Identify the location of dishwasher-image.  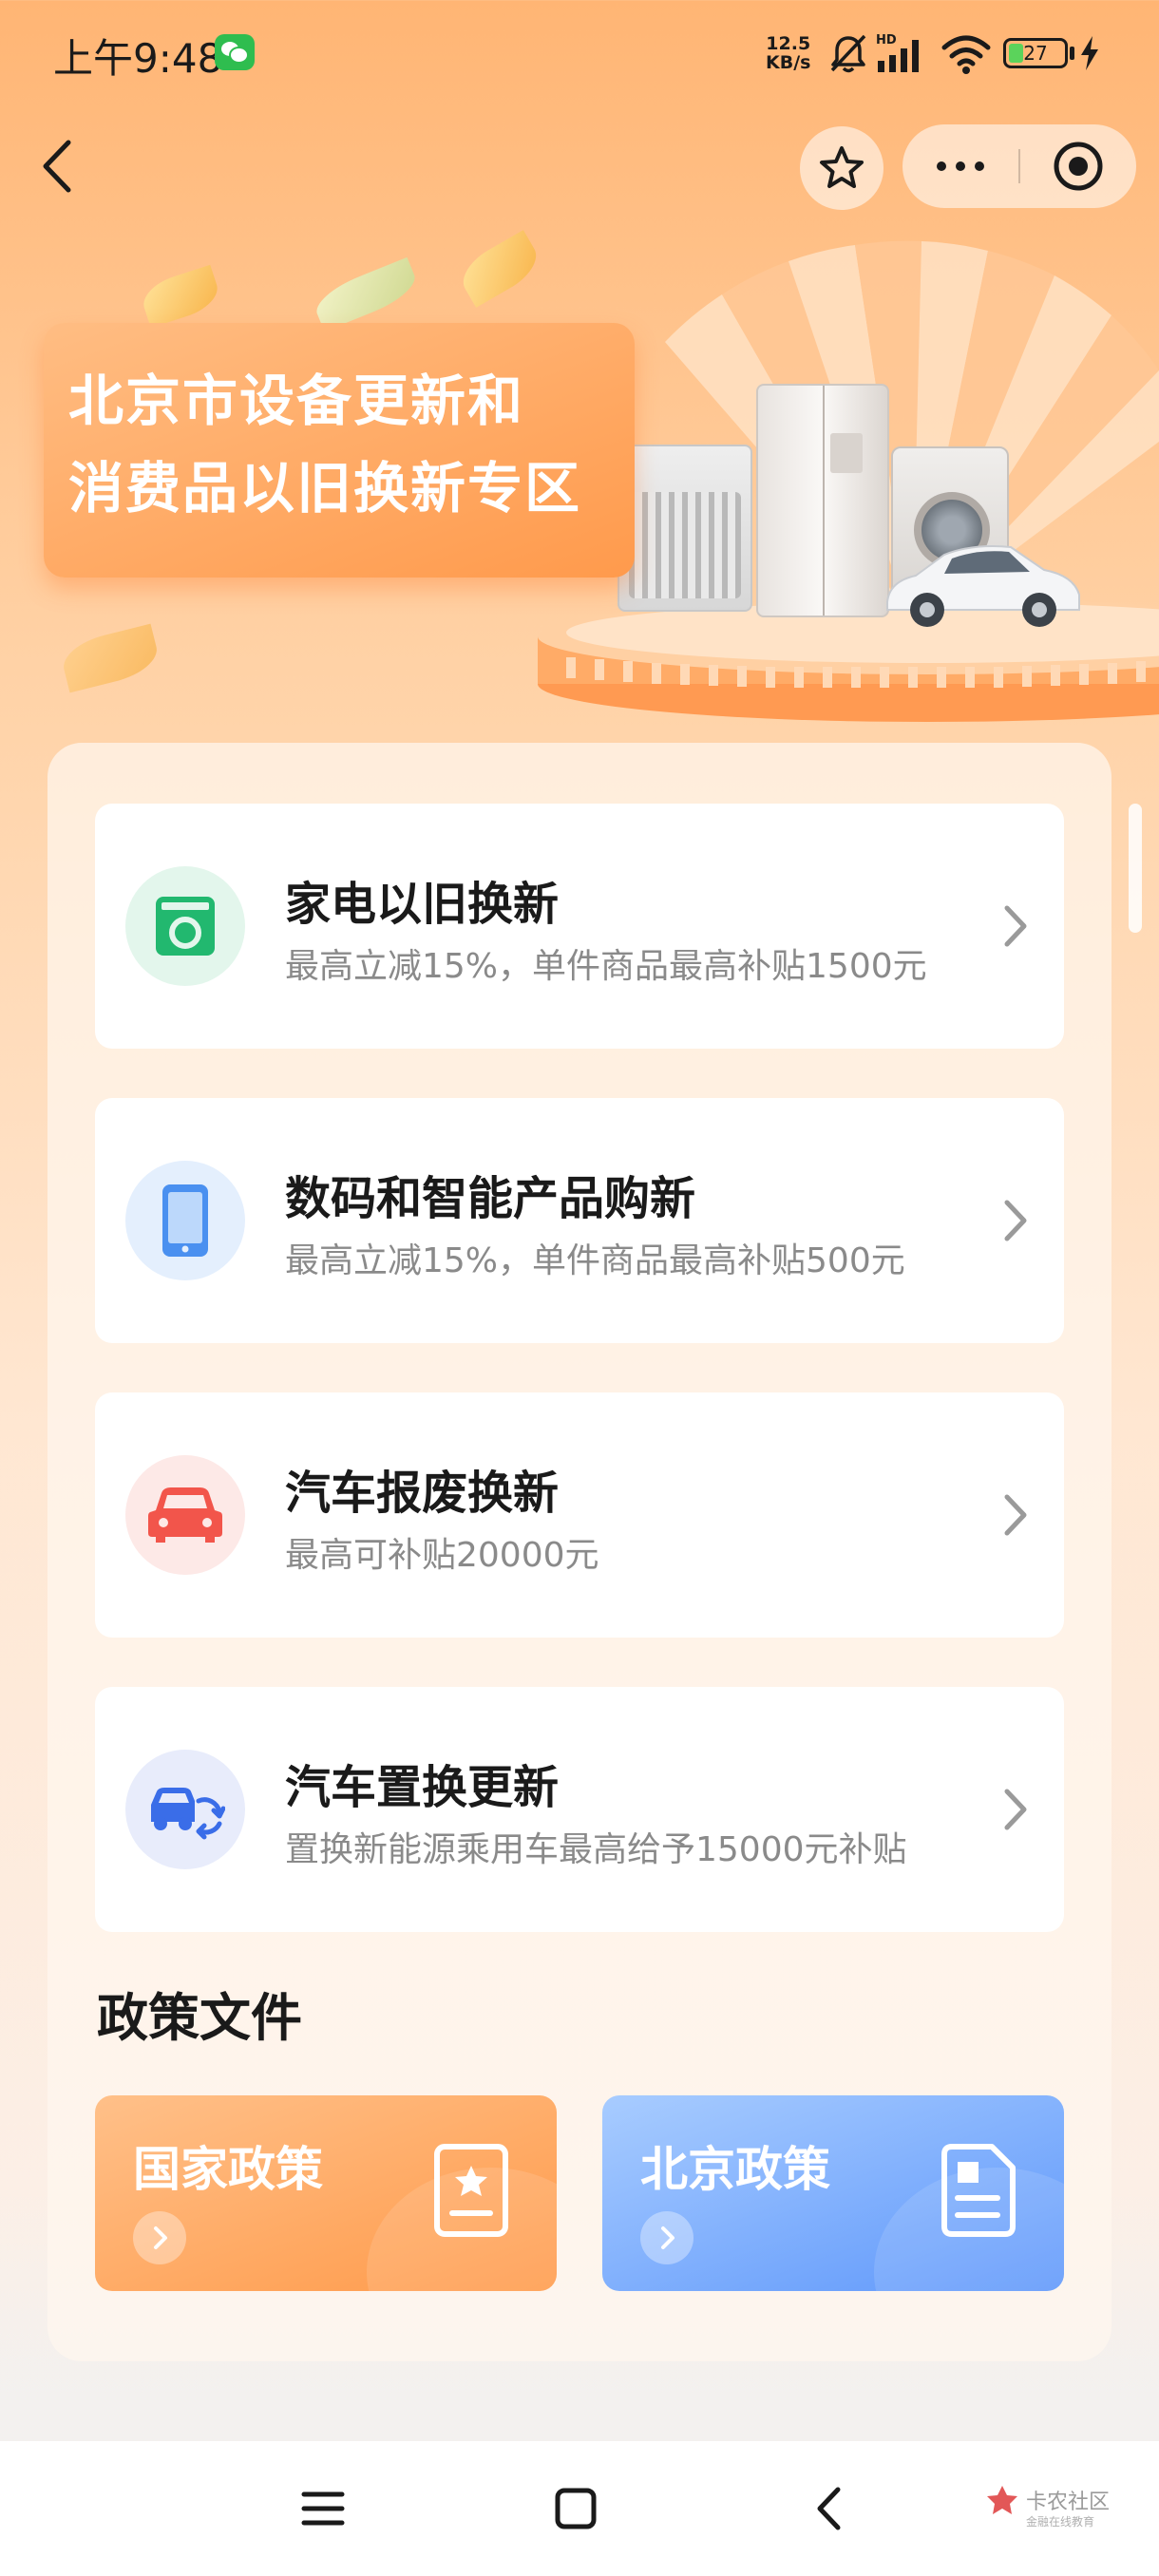
(685, 528).